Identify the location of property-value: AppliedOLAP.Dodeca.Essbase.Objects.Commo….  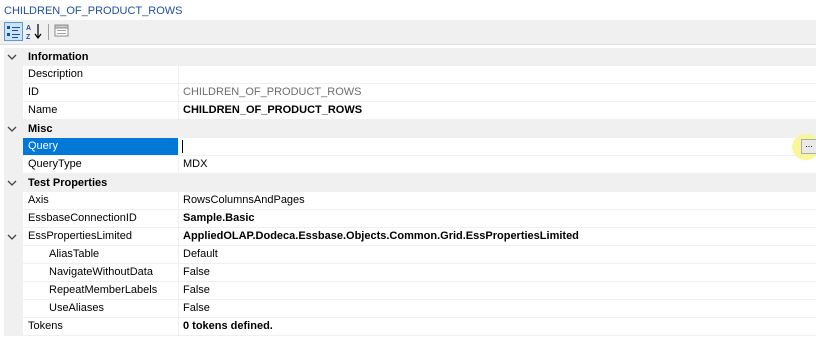
(381, 236).